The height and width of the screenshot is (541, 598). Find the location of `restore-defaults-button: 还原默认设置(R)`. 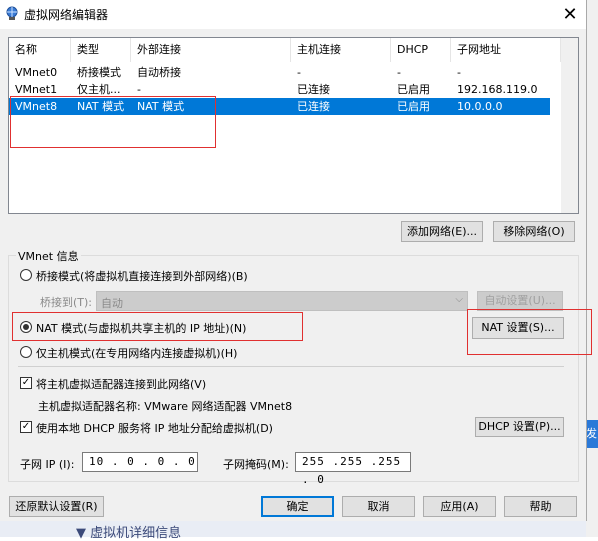

restore-defaults-button: 还原默认设置(R) is located at coordinates (56, 506).